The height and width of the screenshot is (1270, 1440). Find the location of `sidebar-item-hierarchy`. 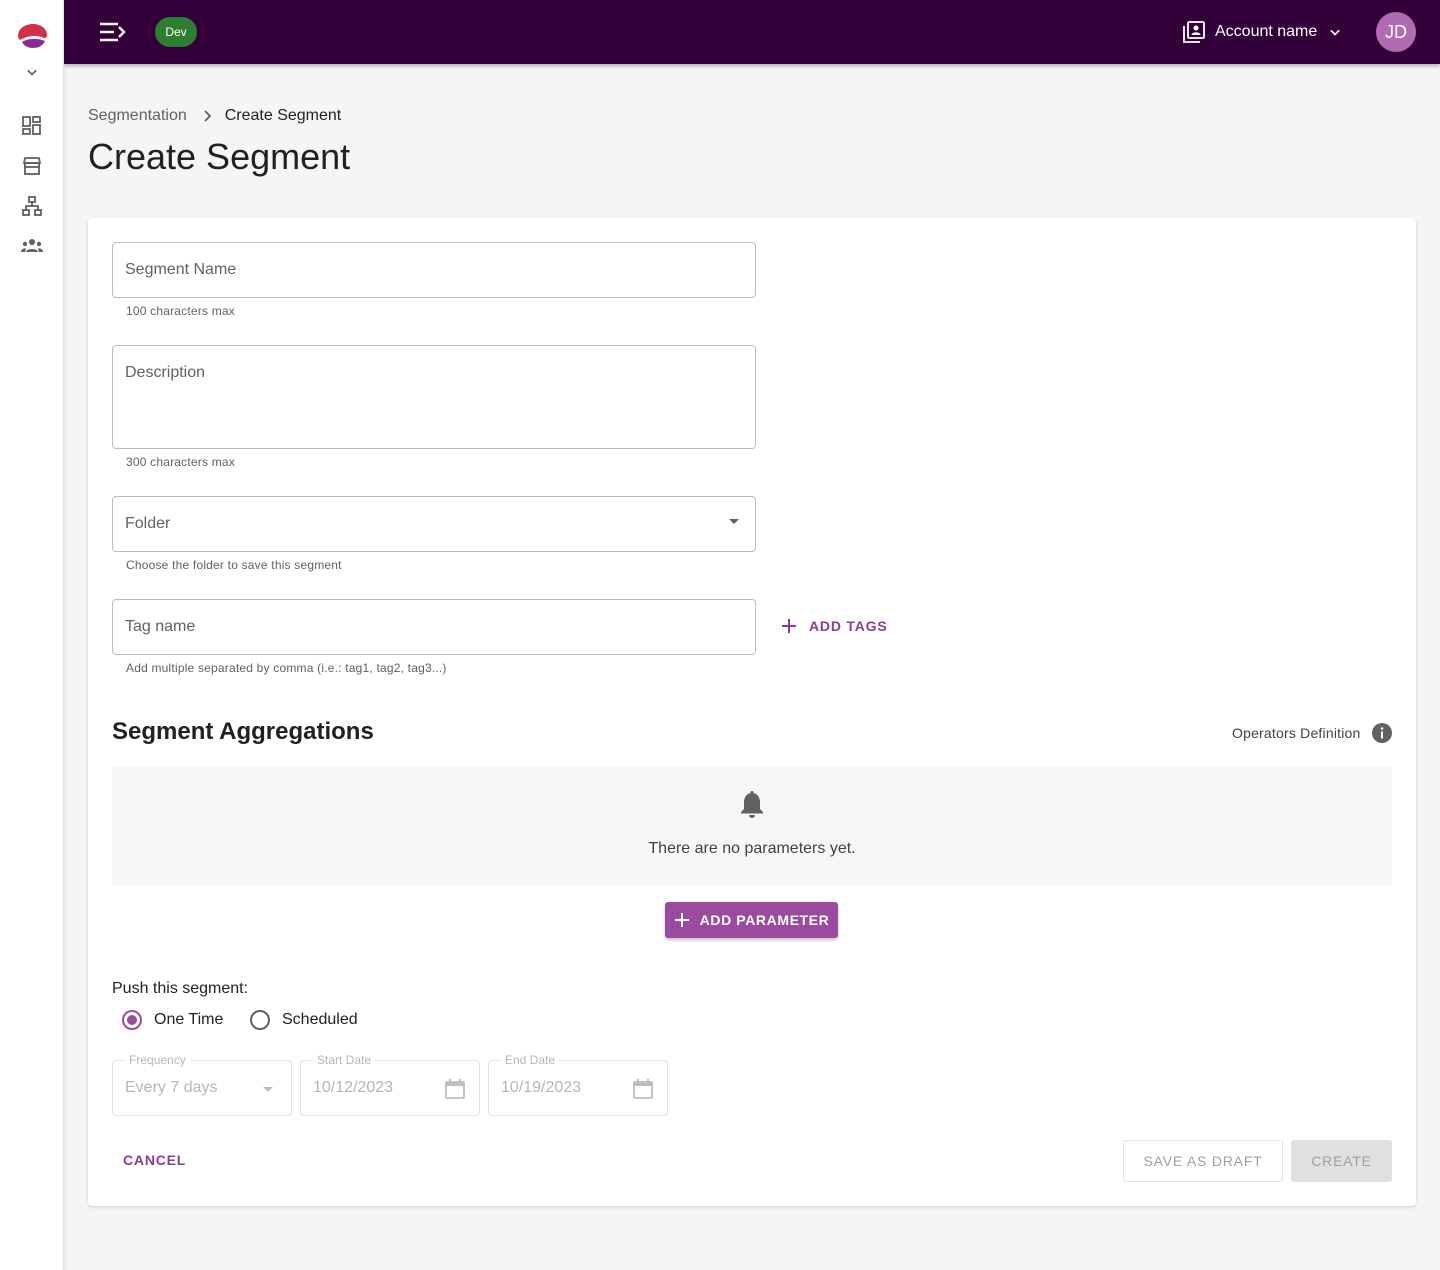

sidebar-item-hierarchy is located at coordinates (32, 206).